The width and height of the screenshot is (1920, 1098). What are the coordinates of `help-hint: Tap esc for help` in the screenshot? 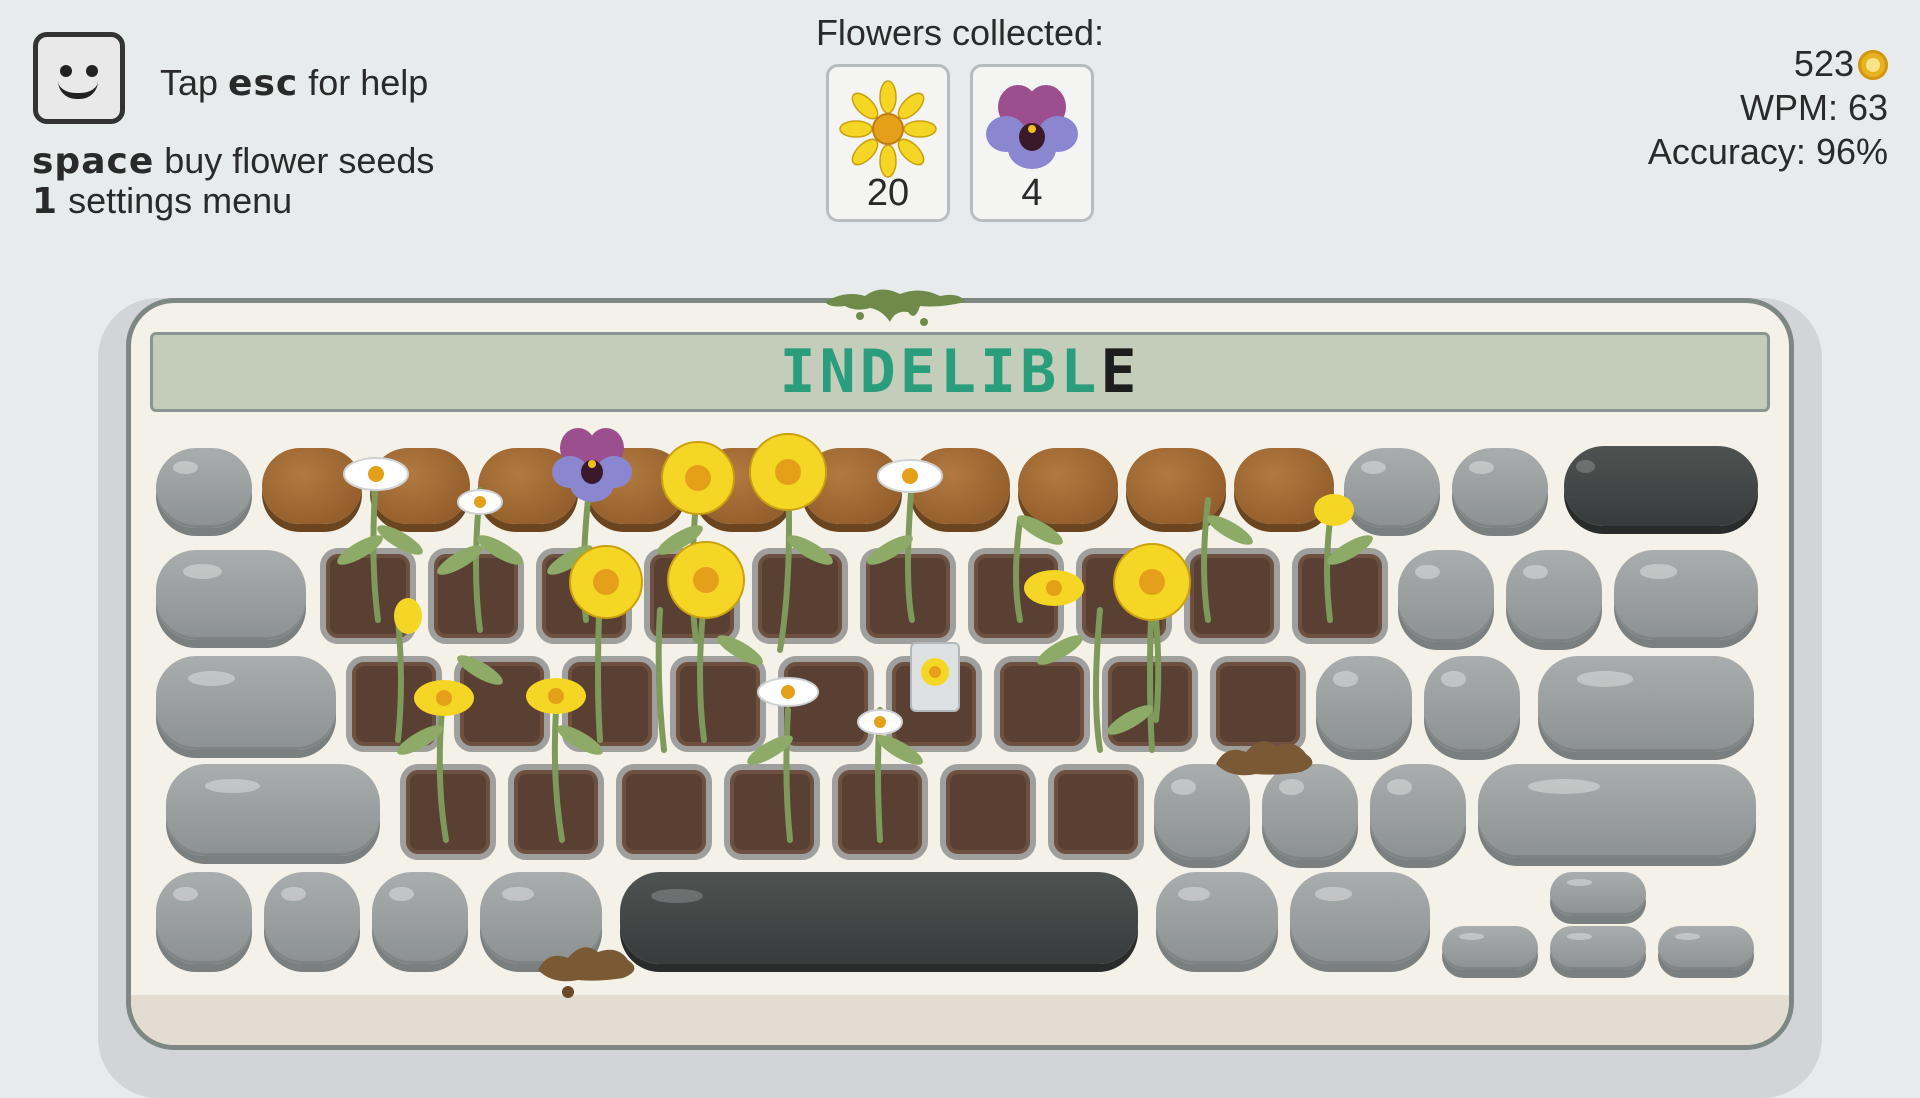 It's located at (294, 83).